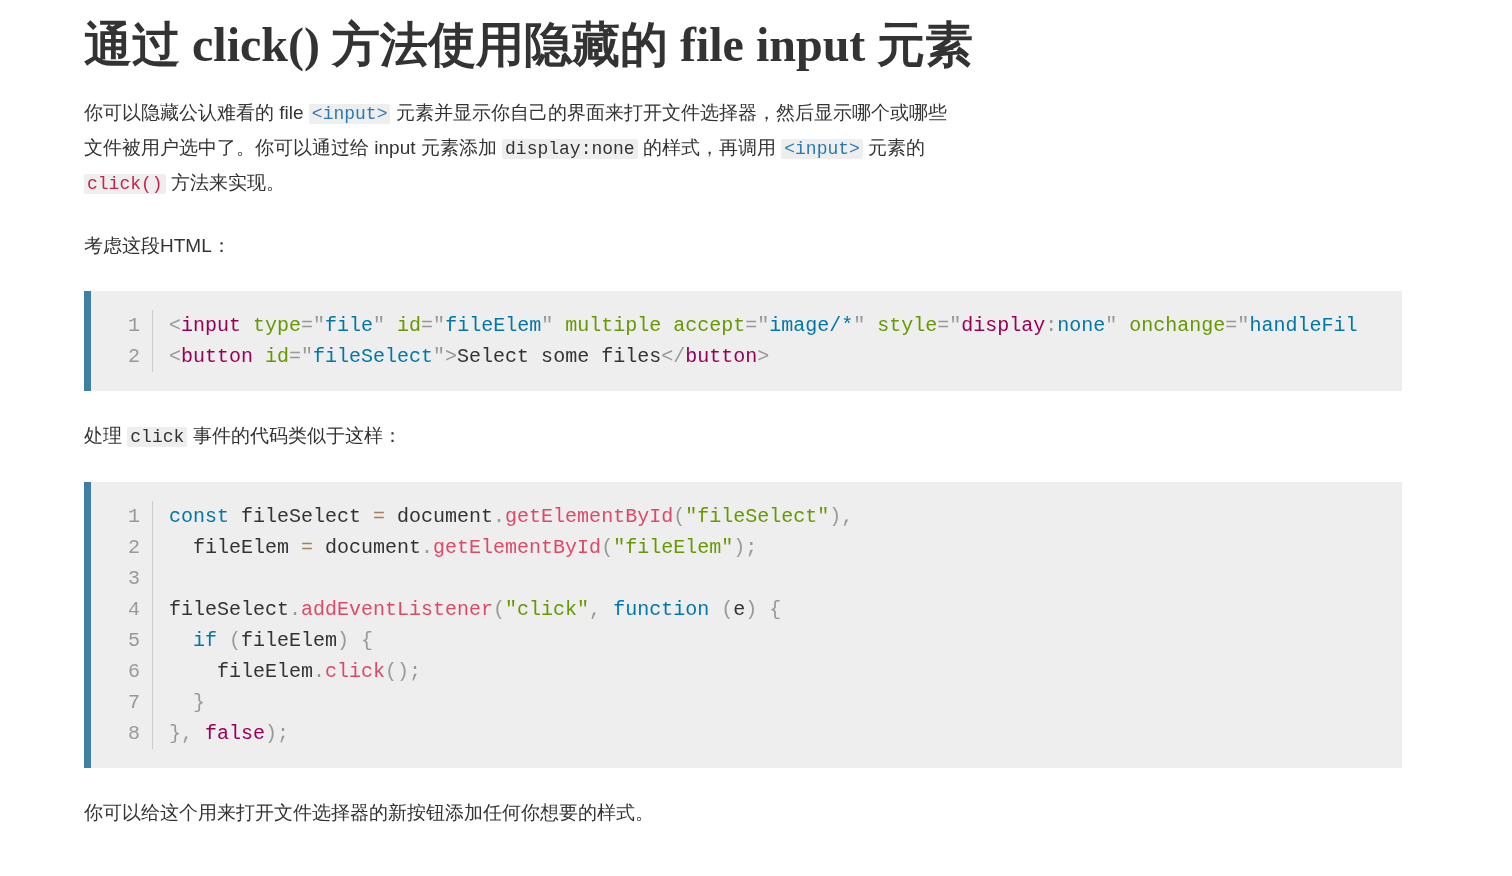 Image resolution: width=1512 pixels, height=876 pixels. What do you see at coordinates (529, 45) in the screenshot?
I see `page-title: 通过 click() 方法使用隐藏的 file input 元素` at bounding box center [529, 45].